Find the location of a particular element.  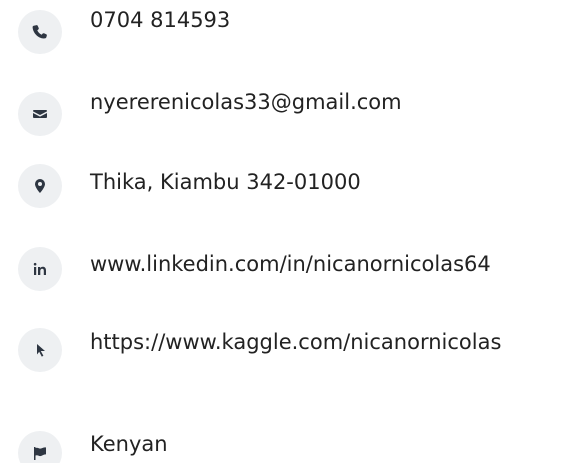

linkedin-icon is located at coordinates (40, 269).